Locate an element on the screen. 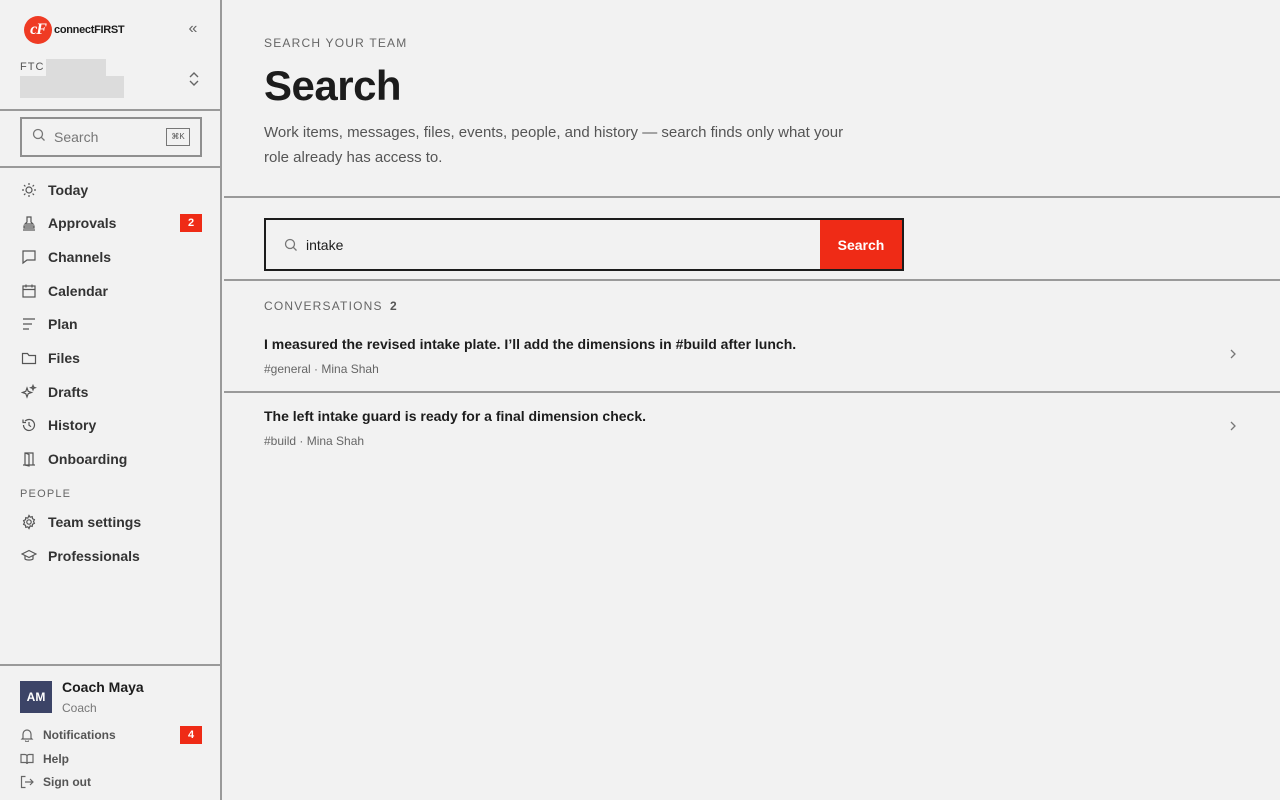 The width and height of the screenshot is (1280, 800). user-name: Coach Maya is located at coordinates (103, 687).